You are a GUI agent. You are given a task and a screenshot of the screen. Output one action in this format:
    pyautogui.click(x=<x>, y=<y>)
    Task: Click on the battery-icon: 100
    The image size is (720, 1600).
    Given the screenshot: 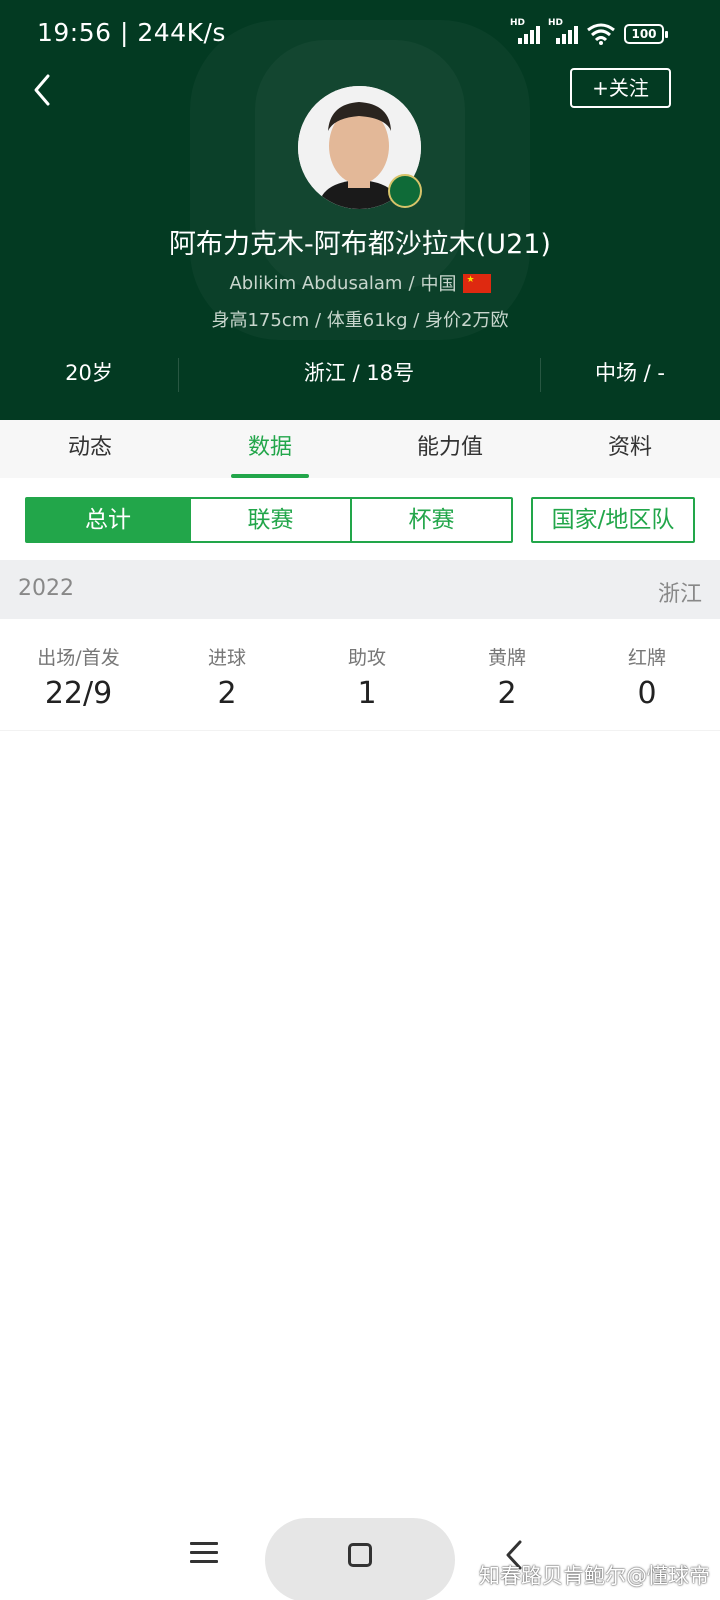 What is the action you would take?
    pyautogui.click(x=646, y=34)
    